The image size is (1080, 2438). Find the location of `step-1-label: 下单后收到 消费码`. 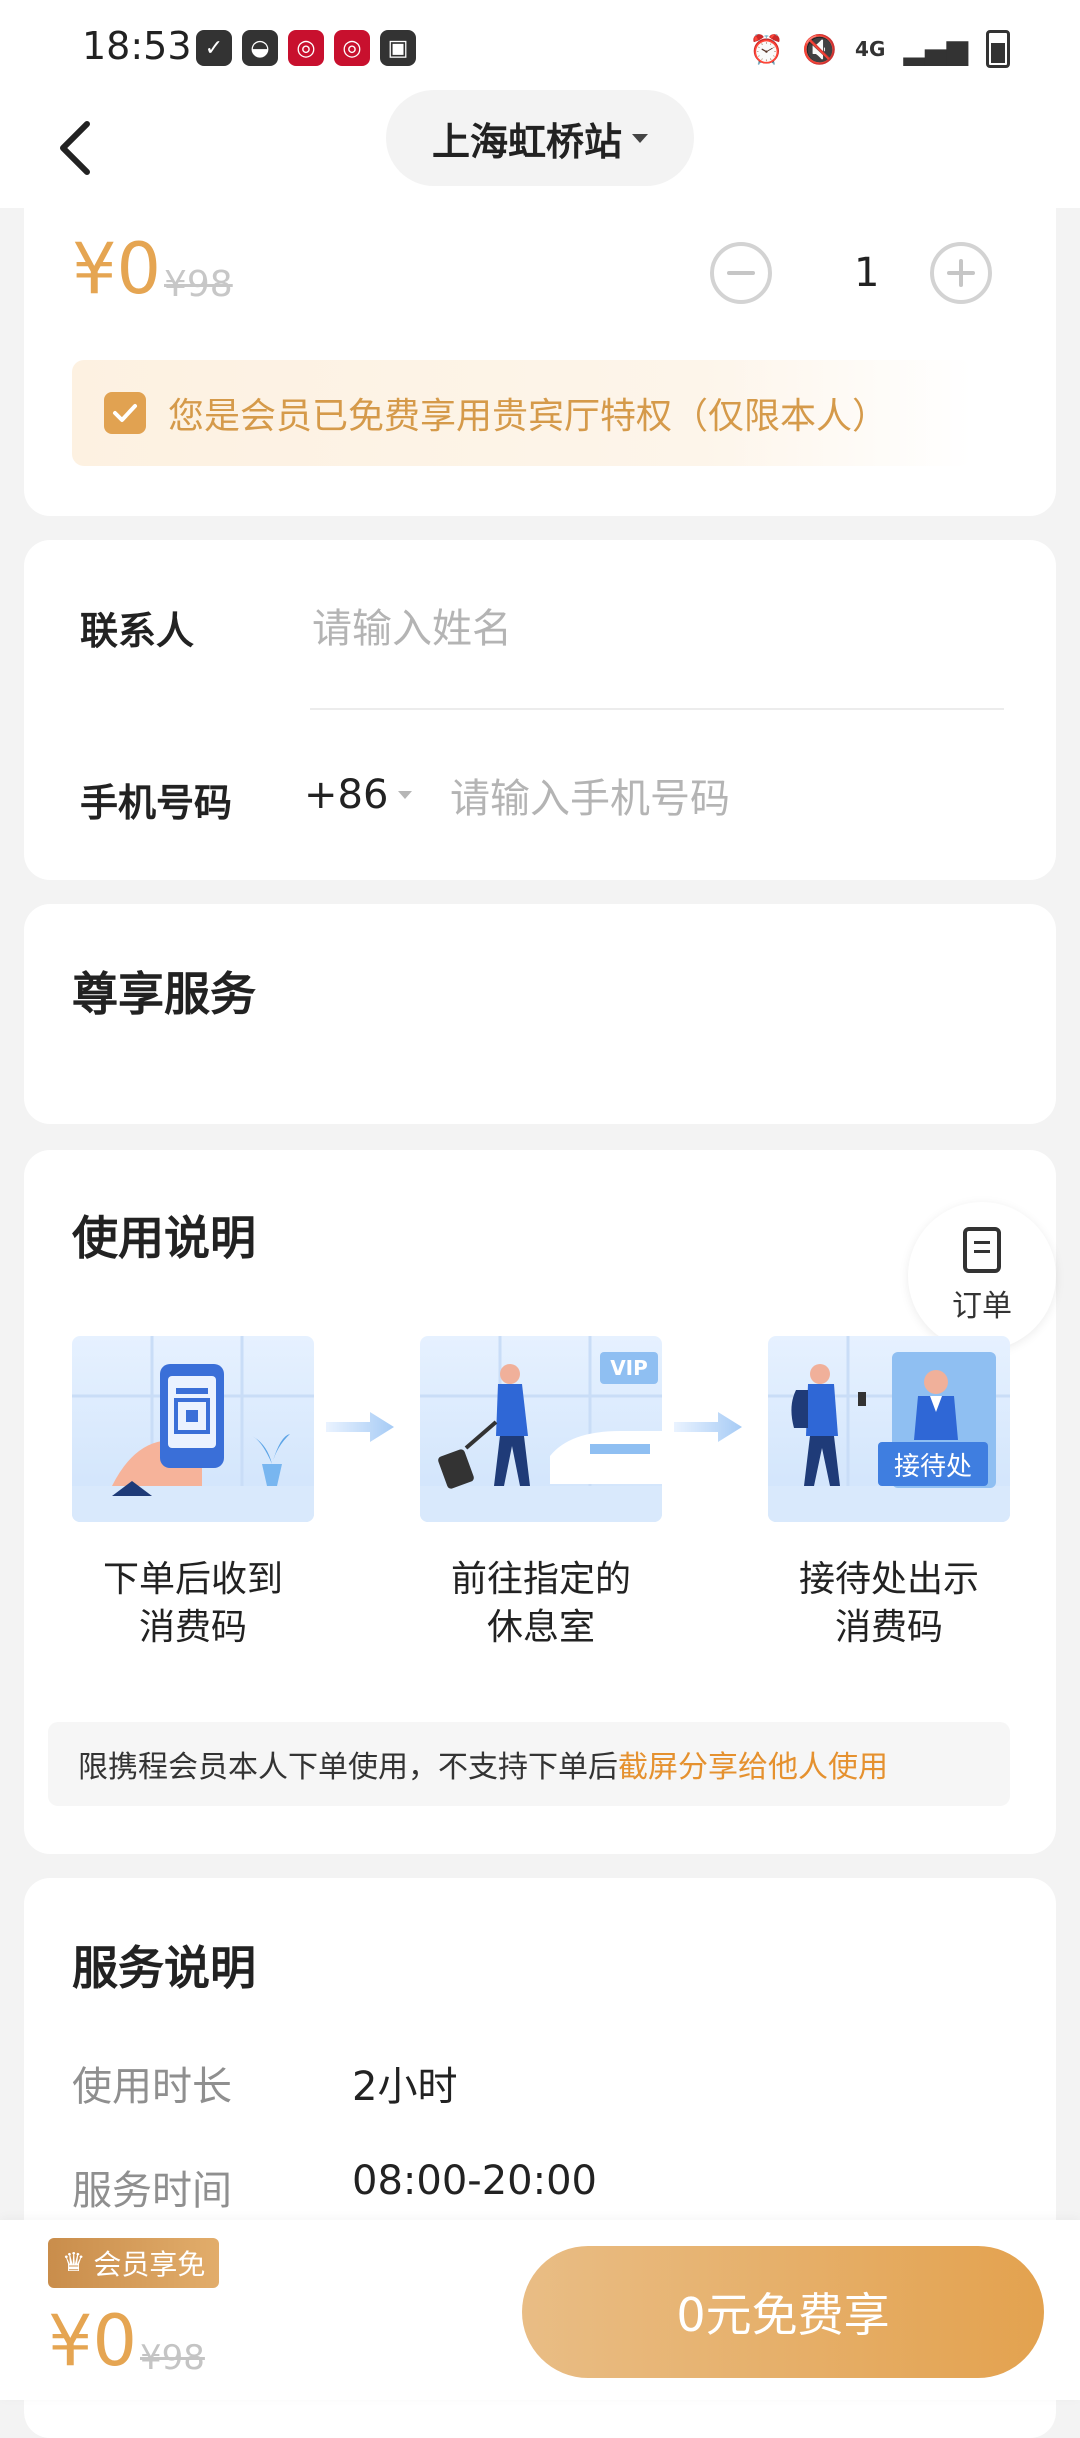

step-1-label: 下单后收到 消费码 is located at coordinates (193, 1604).